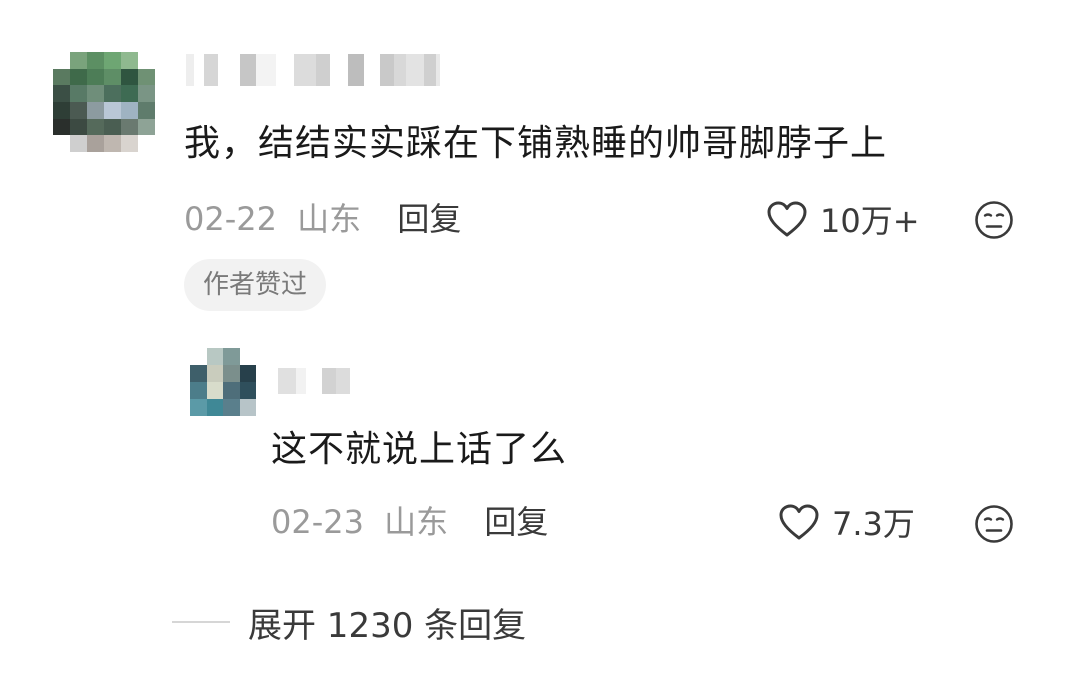 The height and width of the screenshot is (696, 1080). I want to click on like-count: 7.3万, so click(873, 524).